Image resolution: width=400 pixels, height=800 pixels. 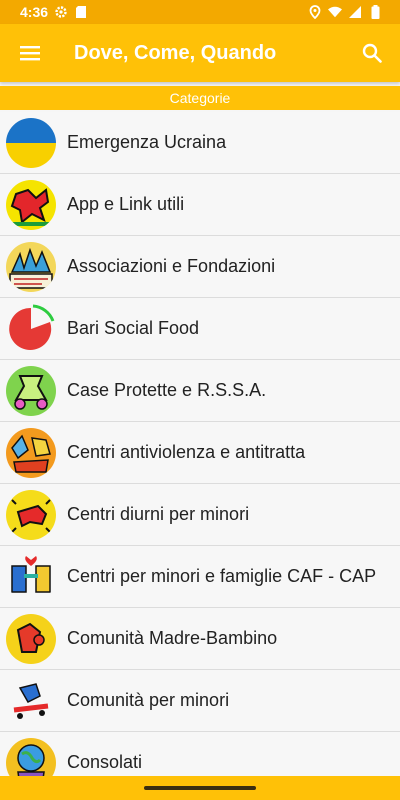 I want to click on search-icon, so click(x=372, y=53).